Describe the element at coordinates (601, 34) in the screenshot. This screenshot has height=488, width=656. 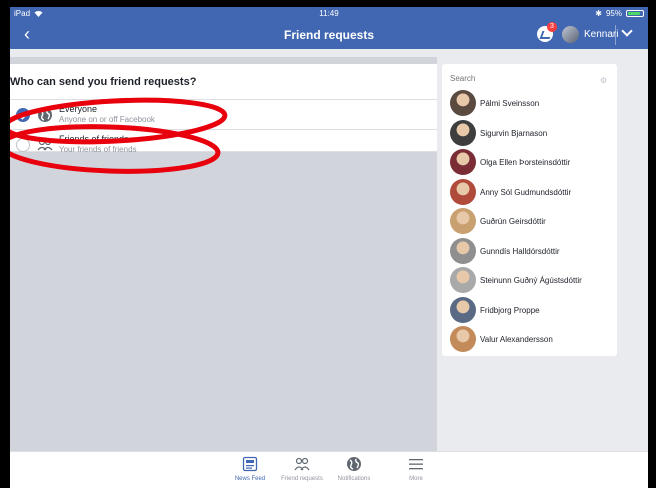
I see `user-name: Kennari` at that location.